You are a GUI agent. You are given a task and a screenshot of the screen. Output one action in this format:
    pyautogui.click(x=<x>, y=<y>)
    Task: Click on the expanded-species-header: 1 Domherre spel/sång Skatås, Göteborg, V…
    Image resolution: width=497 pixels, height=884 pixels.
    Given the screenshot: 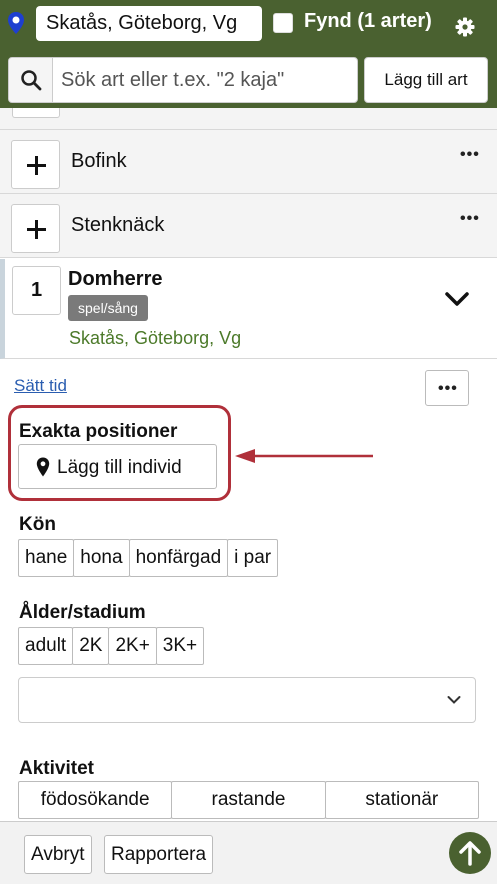 What is the action you would take?
    pyautogui.click(x=248, y=309)
    